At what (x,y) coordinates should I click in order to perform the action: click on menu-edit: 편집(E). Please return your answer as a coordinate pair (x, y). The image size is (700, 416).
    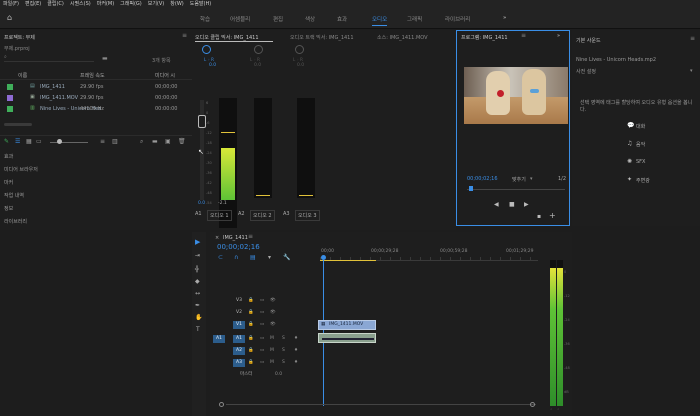
    Looking at the image, I should click on (33, 4).